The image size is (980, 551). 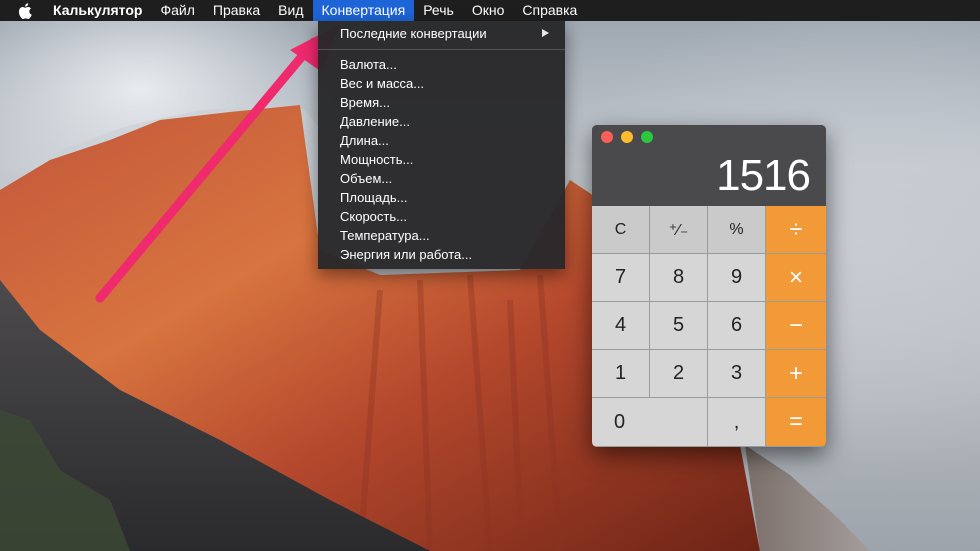 What do you see at coordinates (679, 278) in the screenshot?
I see `digit-8-key: 8` at bounding box center [679, 278].